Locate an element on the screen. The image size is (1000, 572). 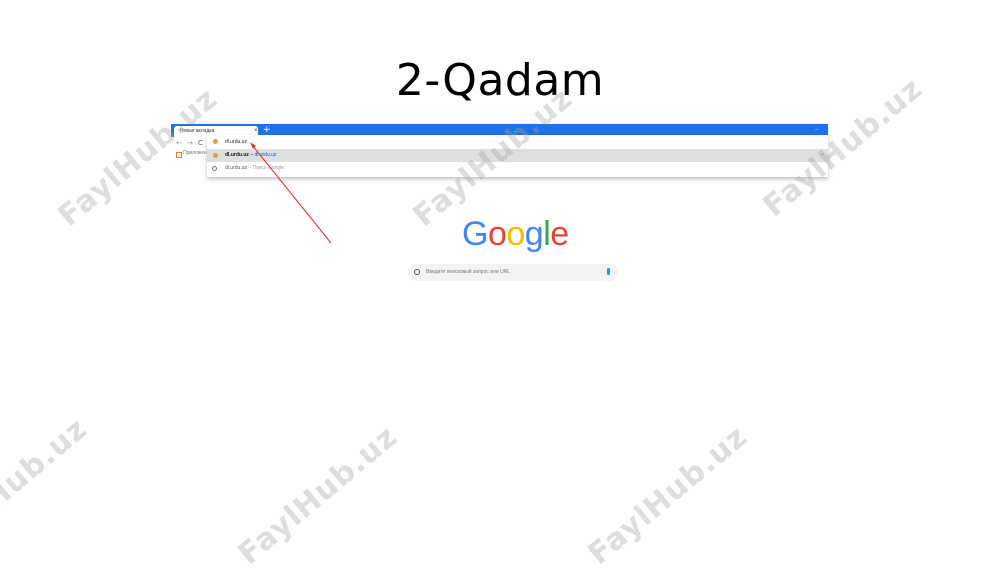
arrow-head is located at coordinates (253, 145).